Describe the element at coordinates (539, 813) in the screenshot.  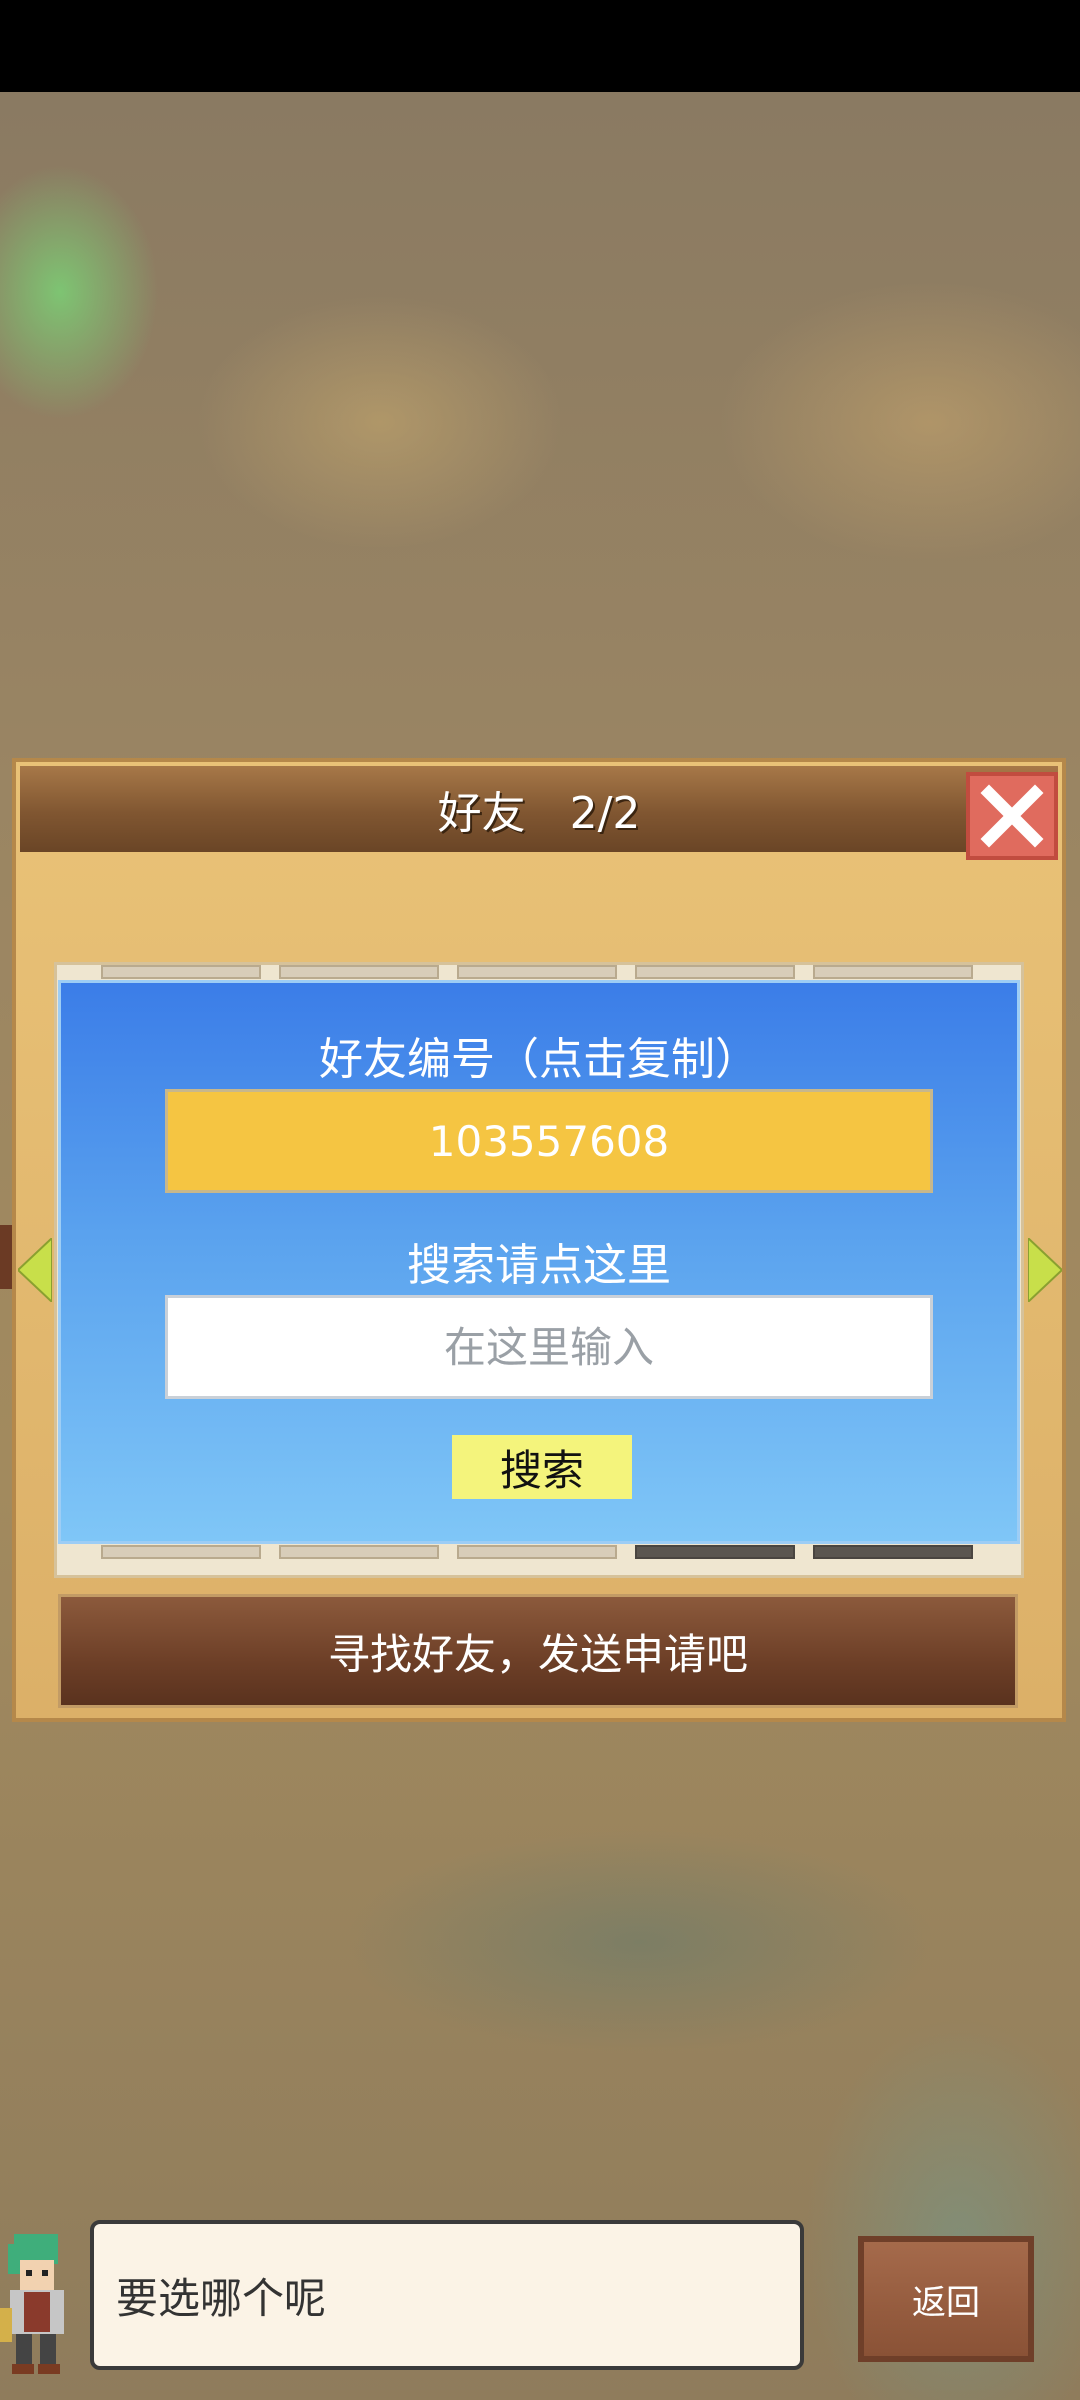
I see `dialog-title: 好友 2/2` at that location.